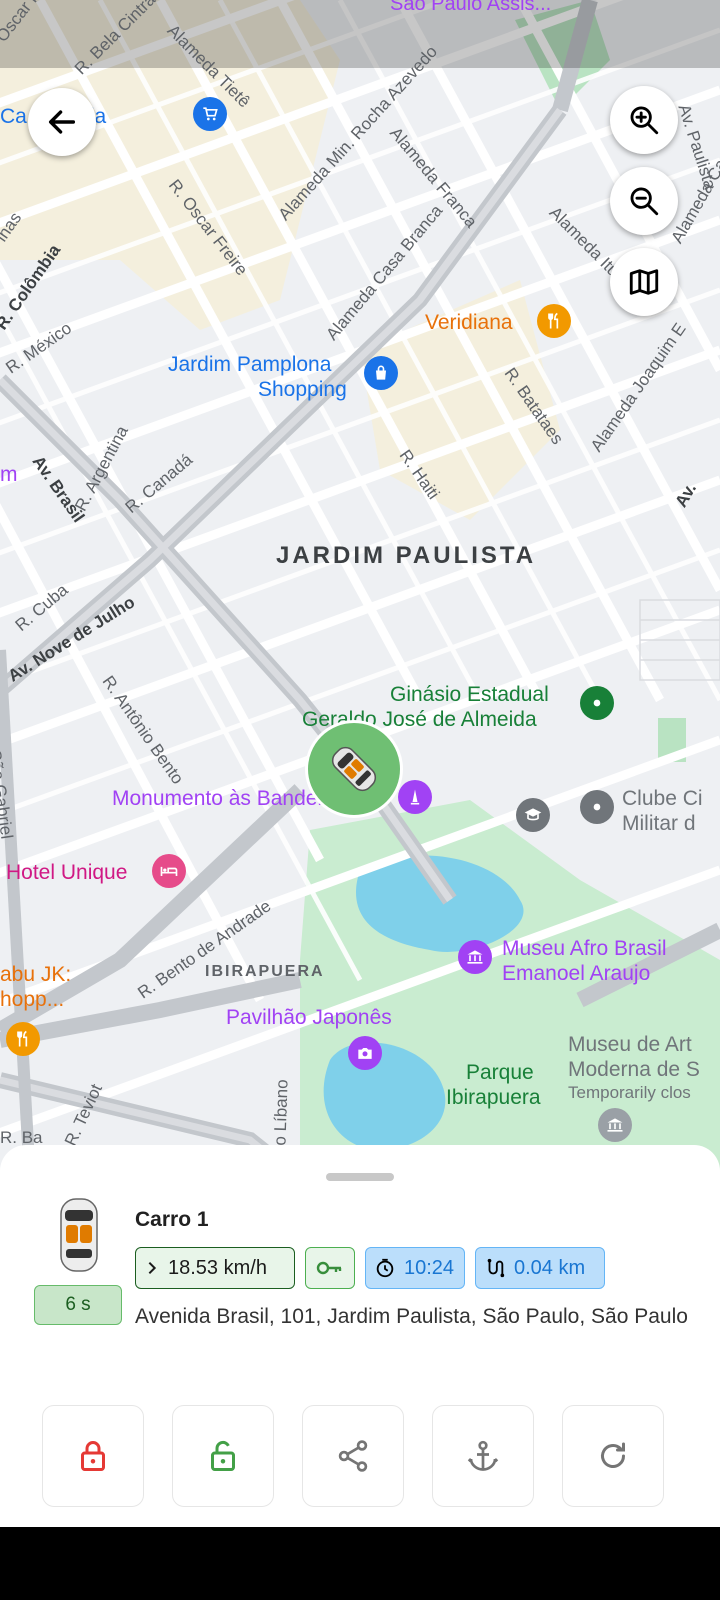 The height and width of the screenshot is (1600, 720). I want to click on zoom-out-button, so click(644, 201).